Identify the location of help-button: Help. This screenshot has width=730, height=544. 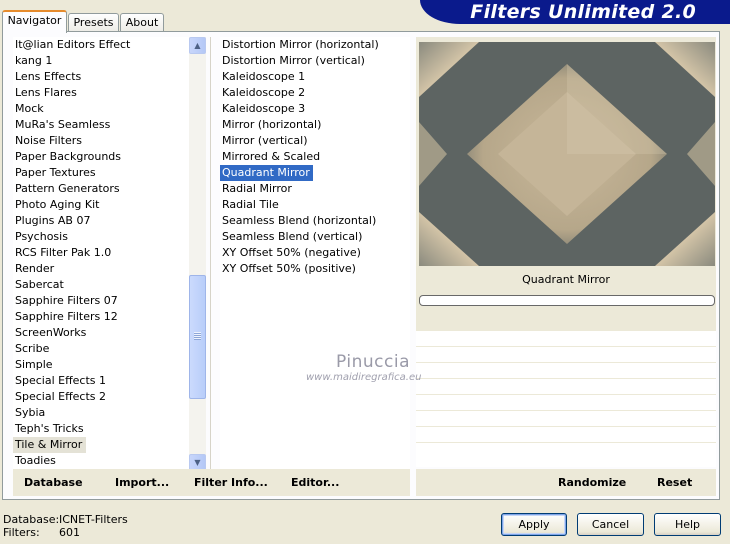
(687, 524).